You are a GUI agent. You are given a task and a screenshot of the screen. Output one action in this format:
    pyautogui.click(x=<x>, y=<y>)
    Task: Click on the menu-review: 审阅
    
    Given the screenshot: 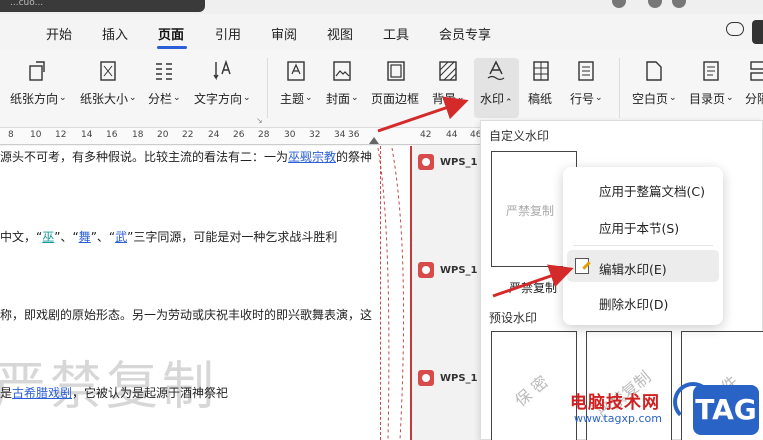 What is the action you would take?
    pyautogui.click(x=284, y=33)
    